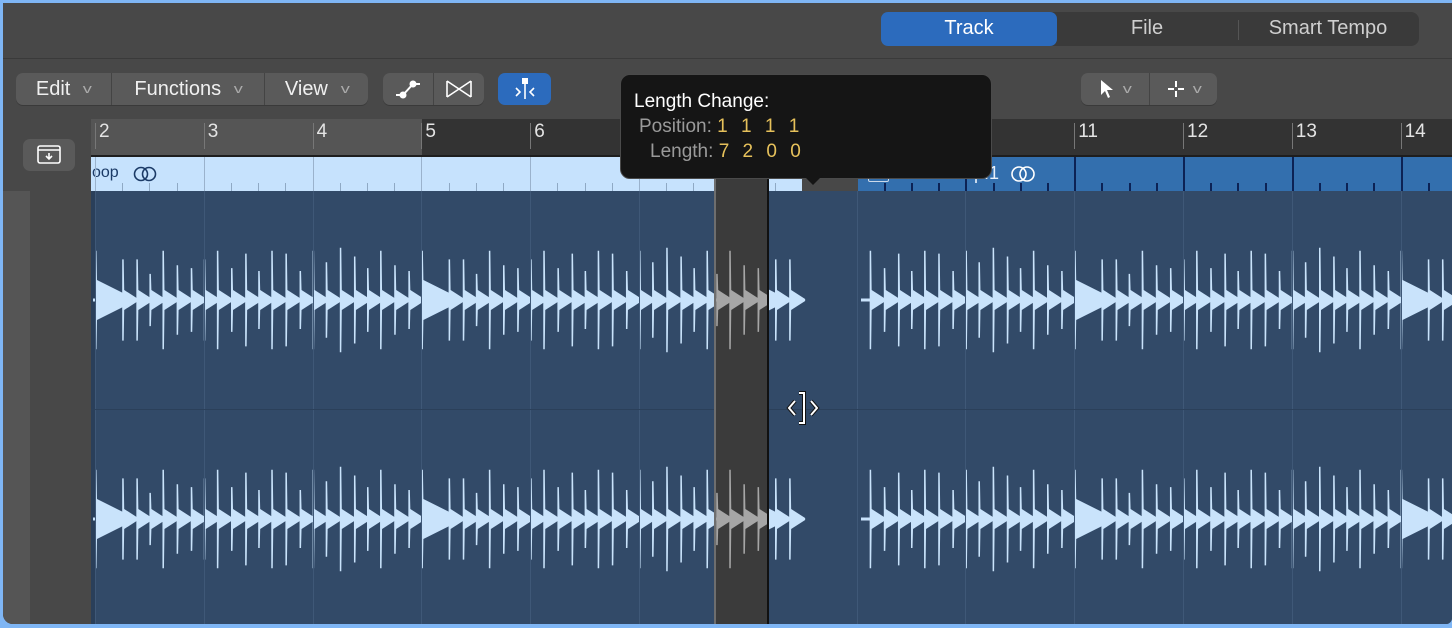 The image size is (1452, 628). What do you see at coordinates (1147, 29) in the screenshot?
I see `tab-file: File` at bounding box center [1147, 29].